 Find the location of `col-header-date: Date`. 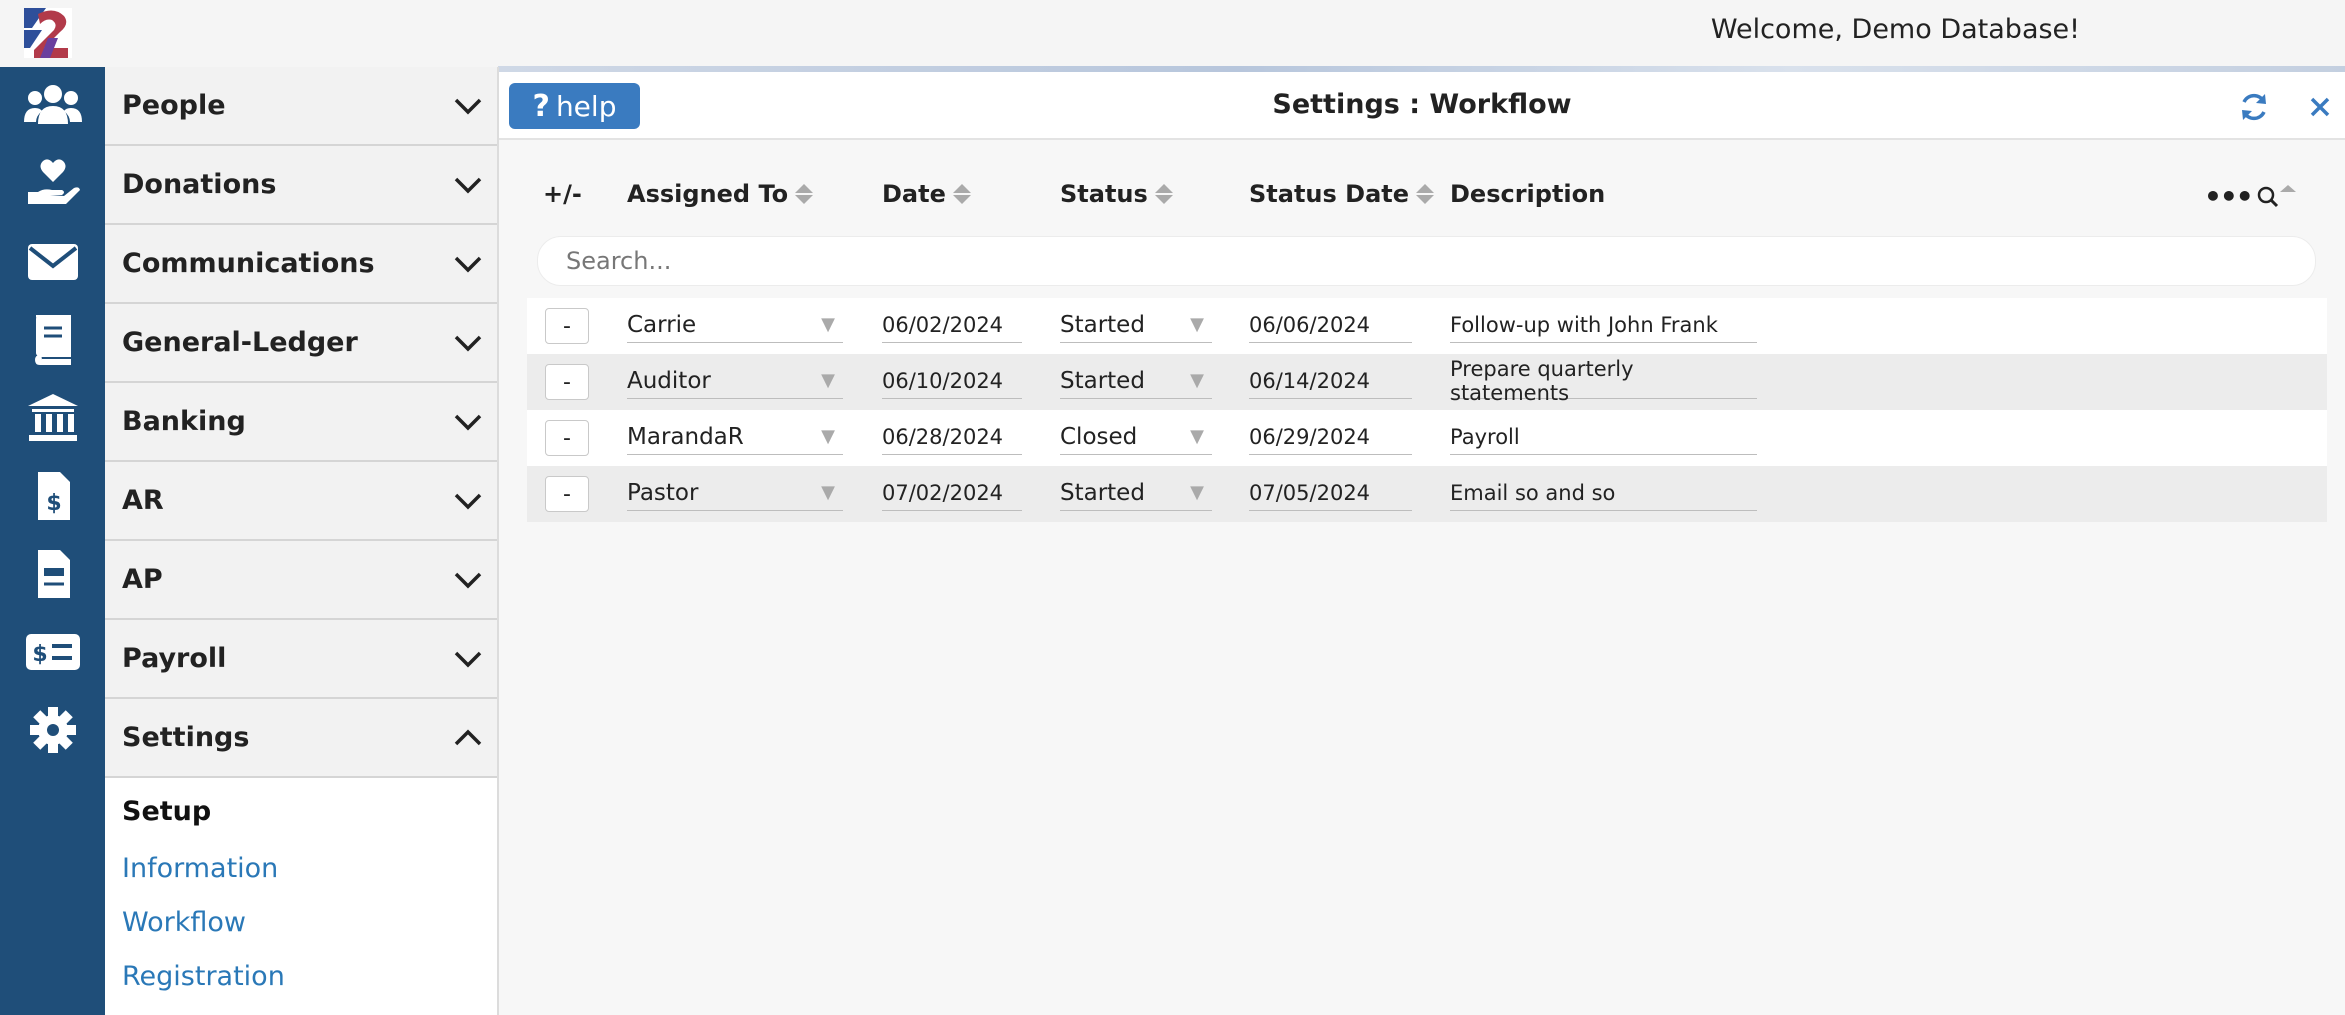

col-header-date: Date is located at coordinates (927, 194).